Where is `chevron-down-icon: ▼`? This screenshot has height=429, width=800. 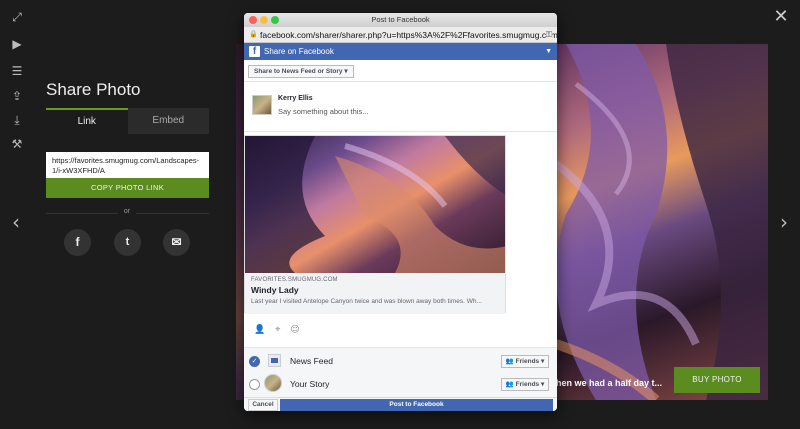 chevron-down-icon: ▼ is located at coordinates (548, 51).